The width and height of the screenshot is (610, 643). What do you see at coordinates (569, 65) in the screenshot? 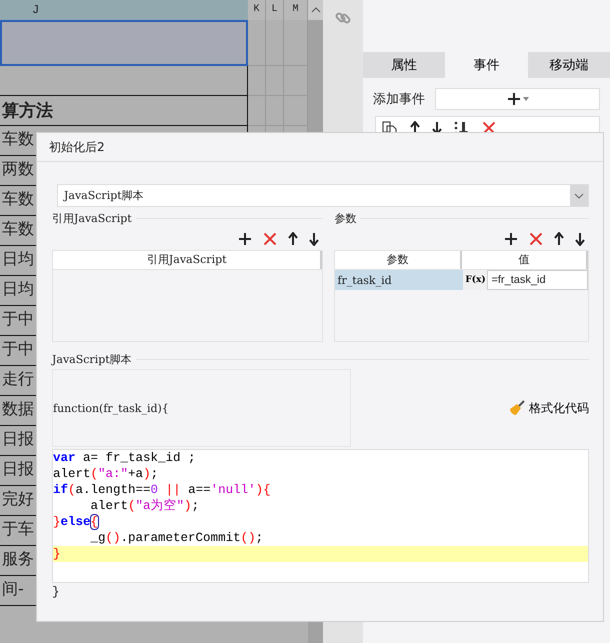
I see `panel-tab: 移动端` at bounding box center [569, 65].